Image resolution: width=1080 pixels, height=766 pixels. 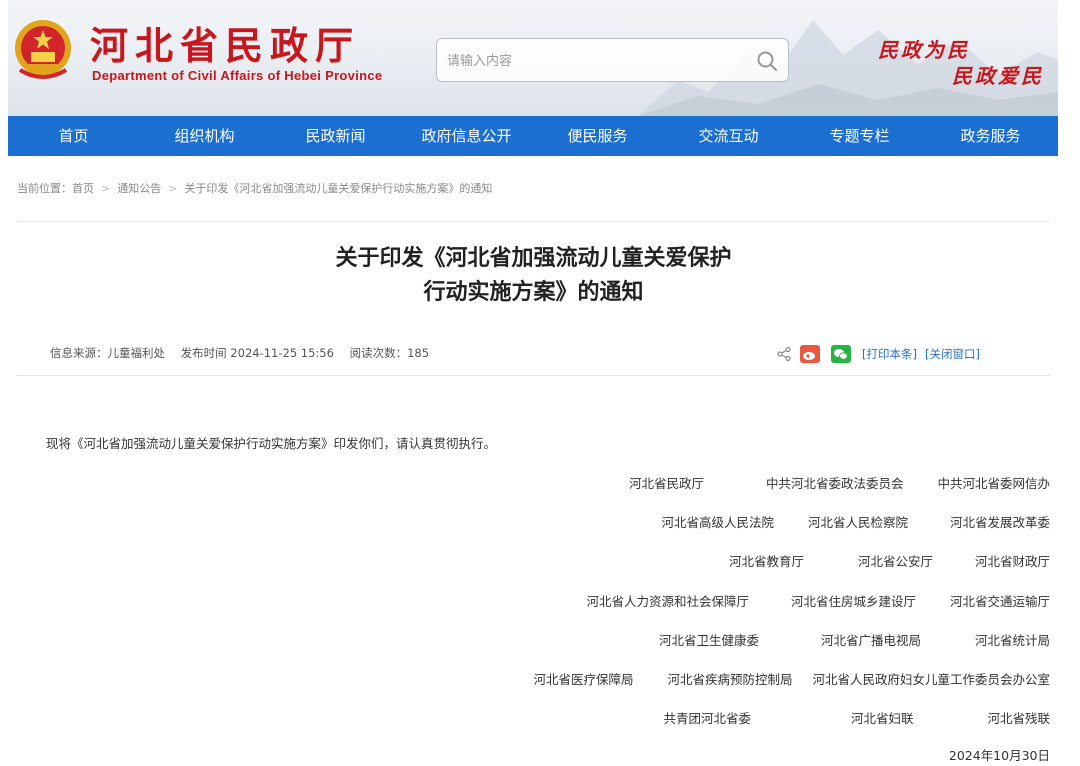 I want to click on signatory: 河北省人民政府妇女儿童工作委员会办公室, so click(x=931, y=679).